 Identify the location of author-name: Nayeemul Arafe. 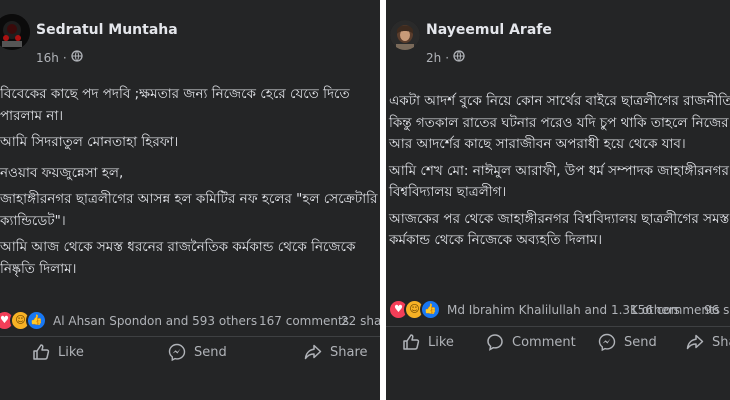
(489, 30).